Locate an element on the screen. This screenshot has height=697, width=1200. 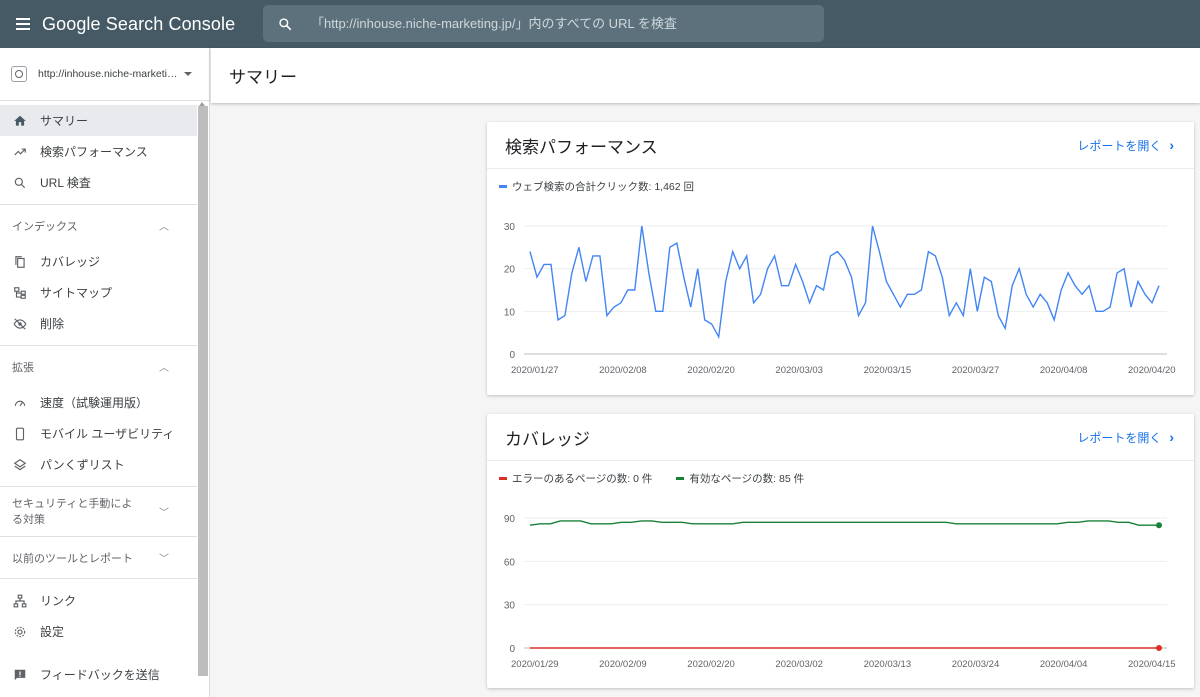
settings-icon is located at coordinates (20, 632).